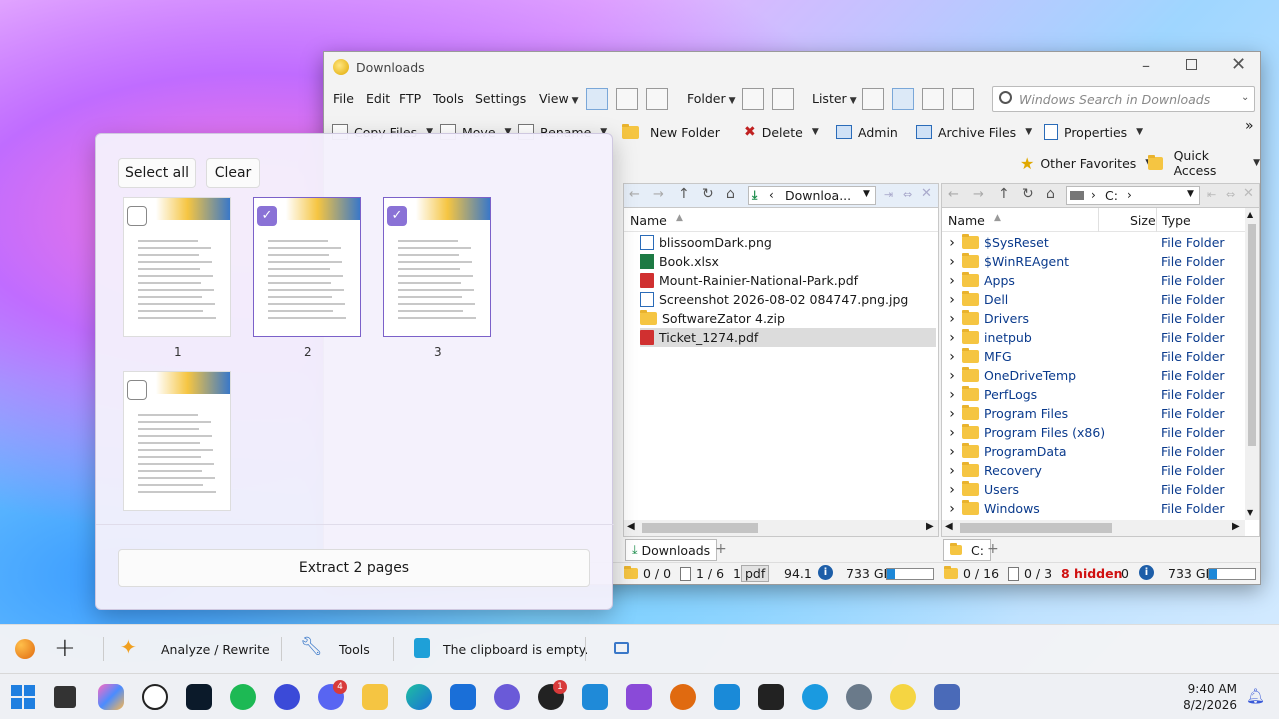  What do you see at coordinates (1093, 318) in the screenshot?
I see `folder-row: › Drivers File Folder` at bounding box center [1093, 318].